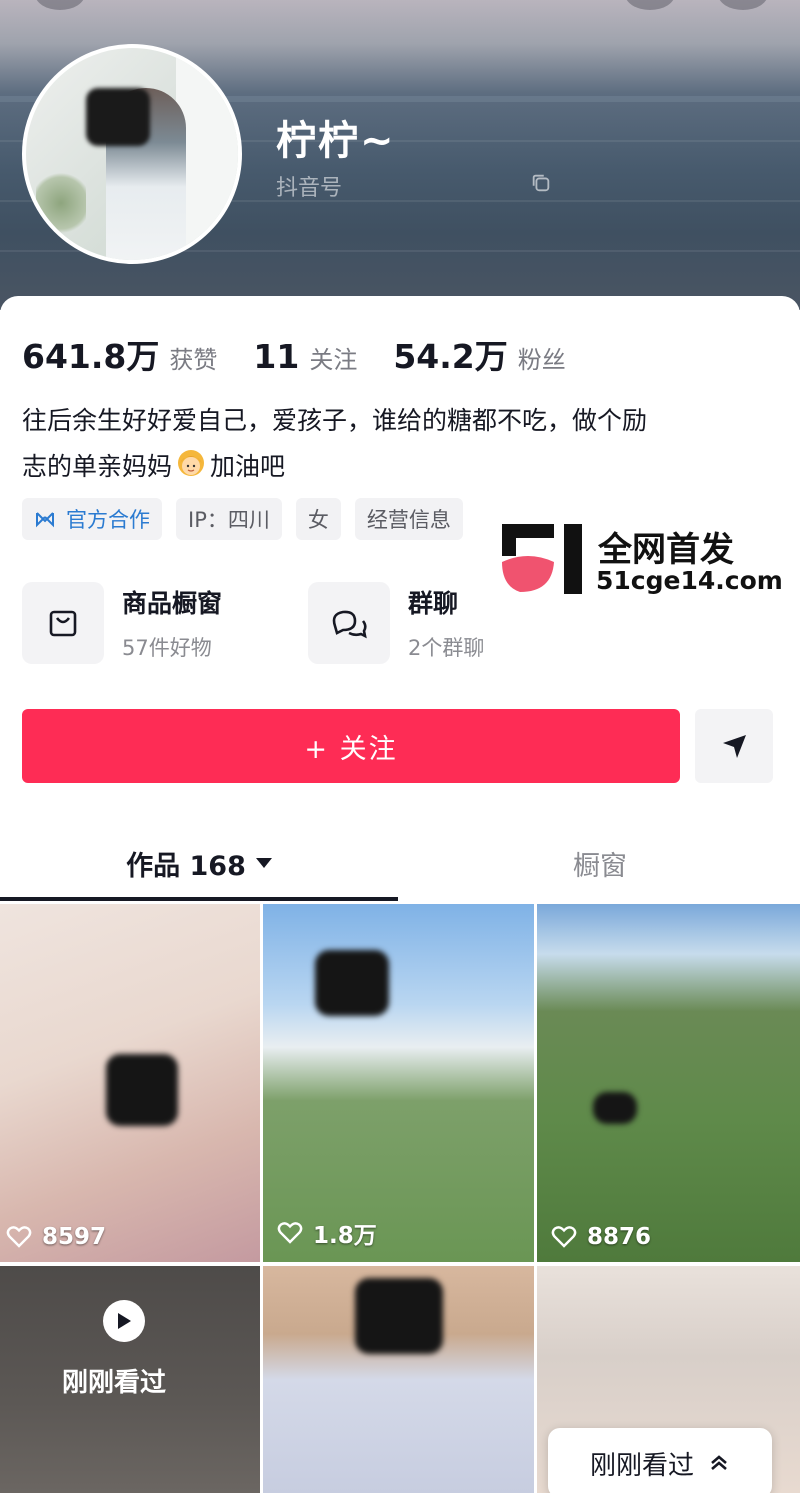 The image size is (800, 1493). I want to click on shop-window-subtitle: 57件好物, so click(167, 648).